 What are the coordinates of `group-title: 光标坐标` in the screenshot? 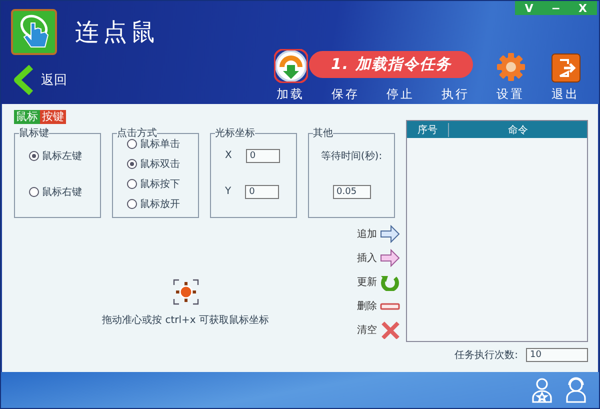 It's located at (235, 133).